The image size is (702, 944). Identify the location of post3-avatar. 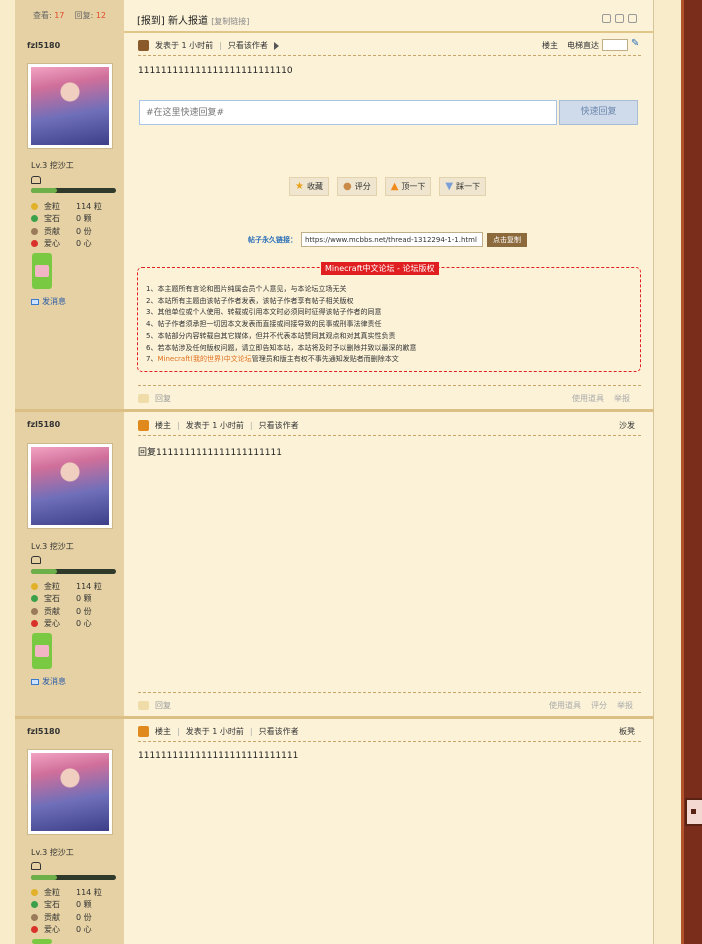
(70, 792).